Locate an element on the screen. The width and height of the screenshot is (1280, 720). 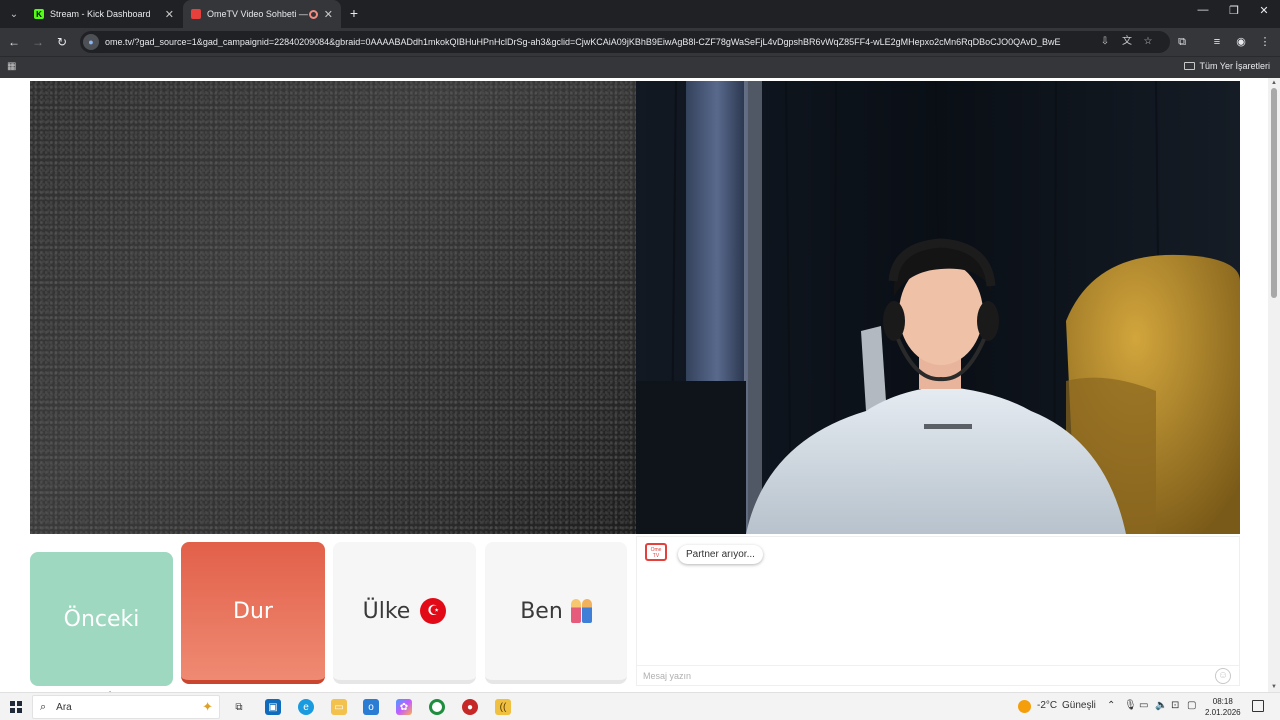
country-button-label: Ülke is located at coordinates (386, 611).